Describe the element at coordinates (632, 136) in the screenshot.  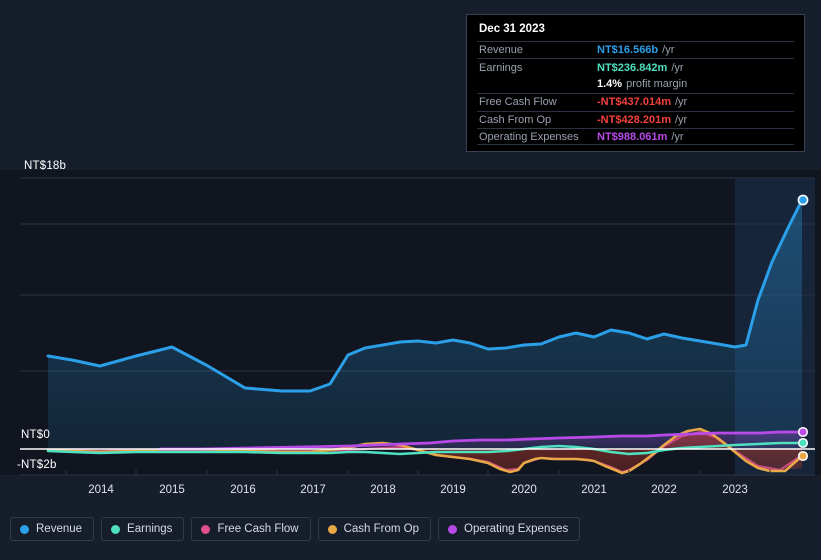
I see `tooltip-value-operating-expenses: NT$988.061m` at that location.